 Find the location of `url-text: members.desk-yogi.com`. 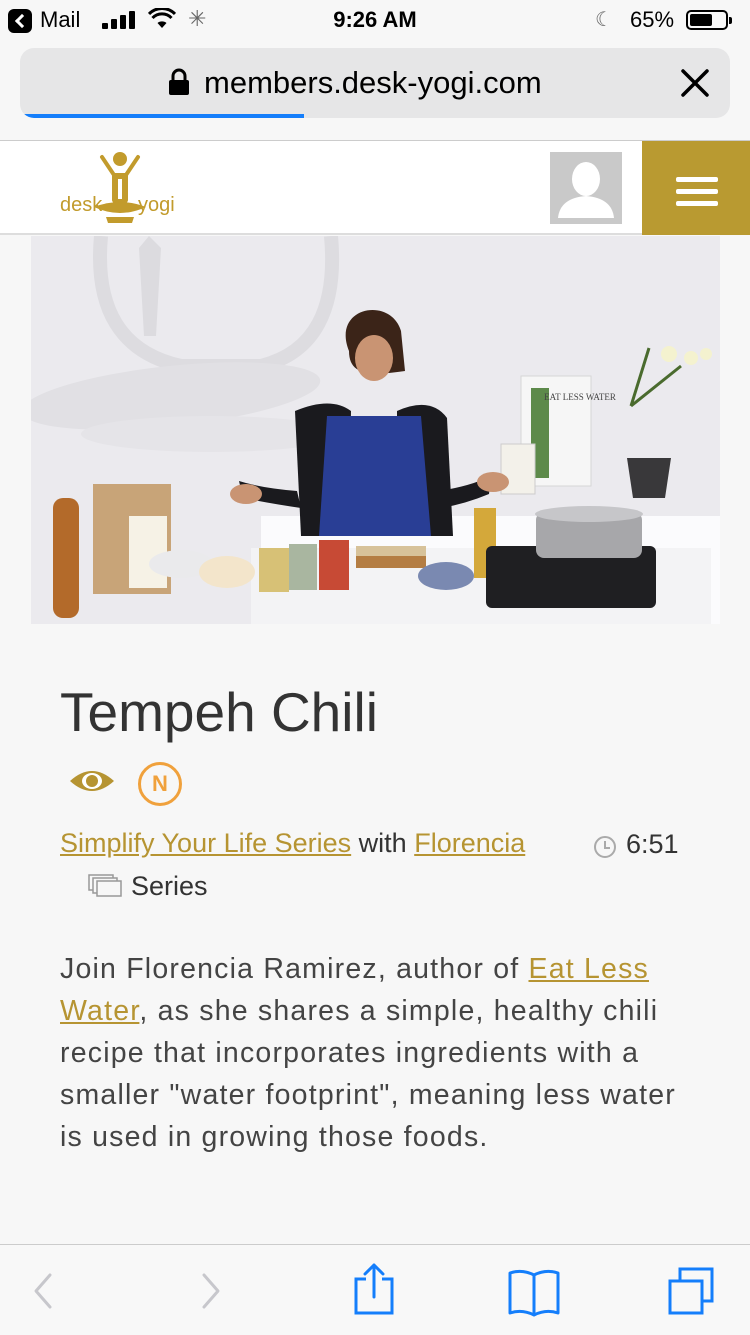

url-text: members.desk-yogi.com is located at coordinates (373, 83).